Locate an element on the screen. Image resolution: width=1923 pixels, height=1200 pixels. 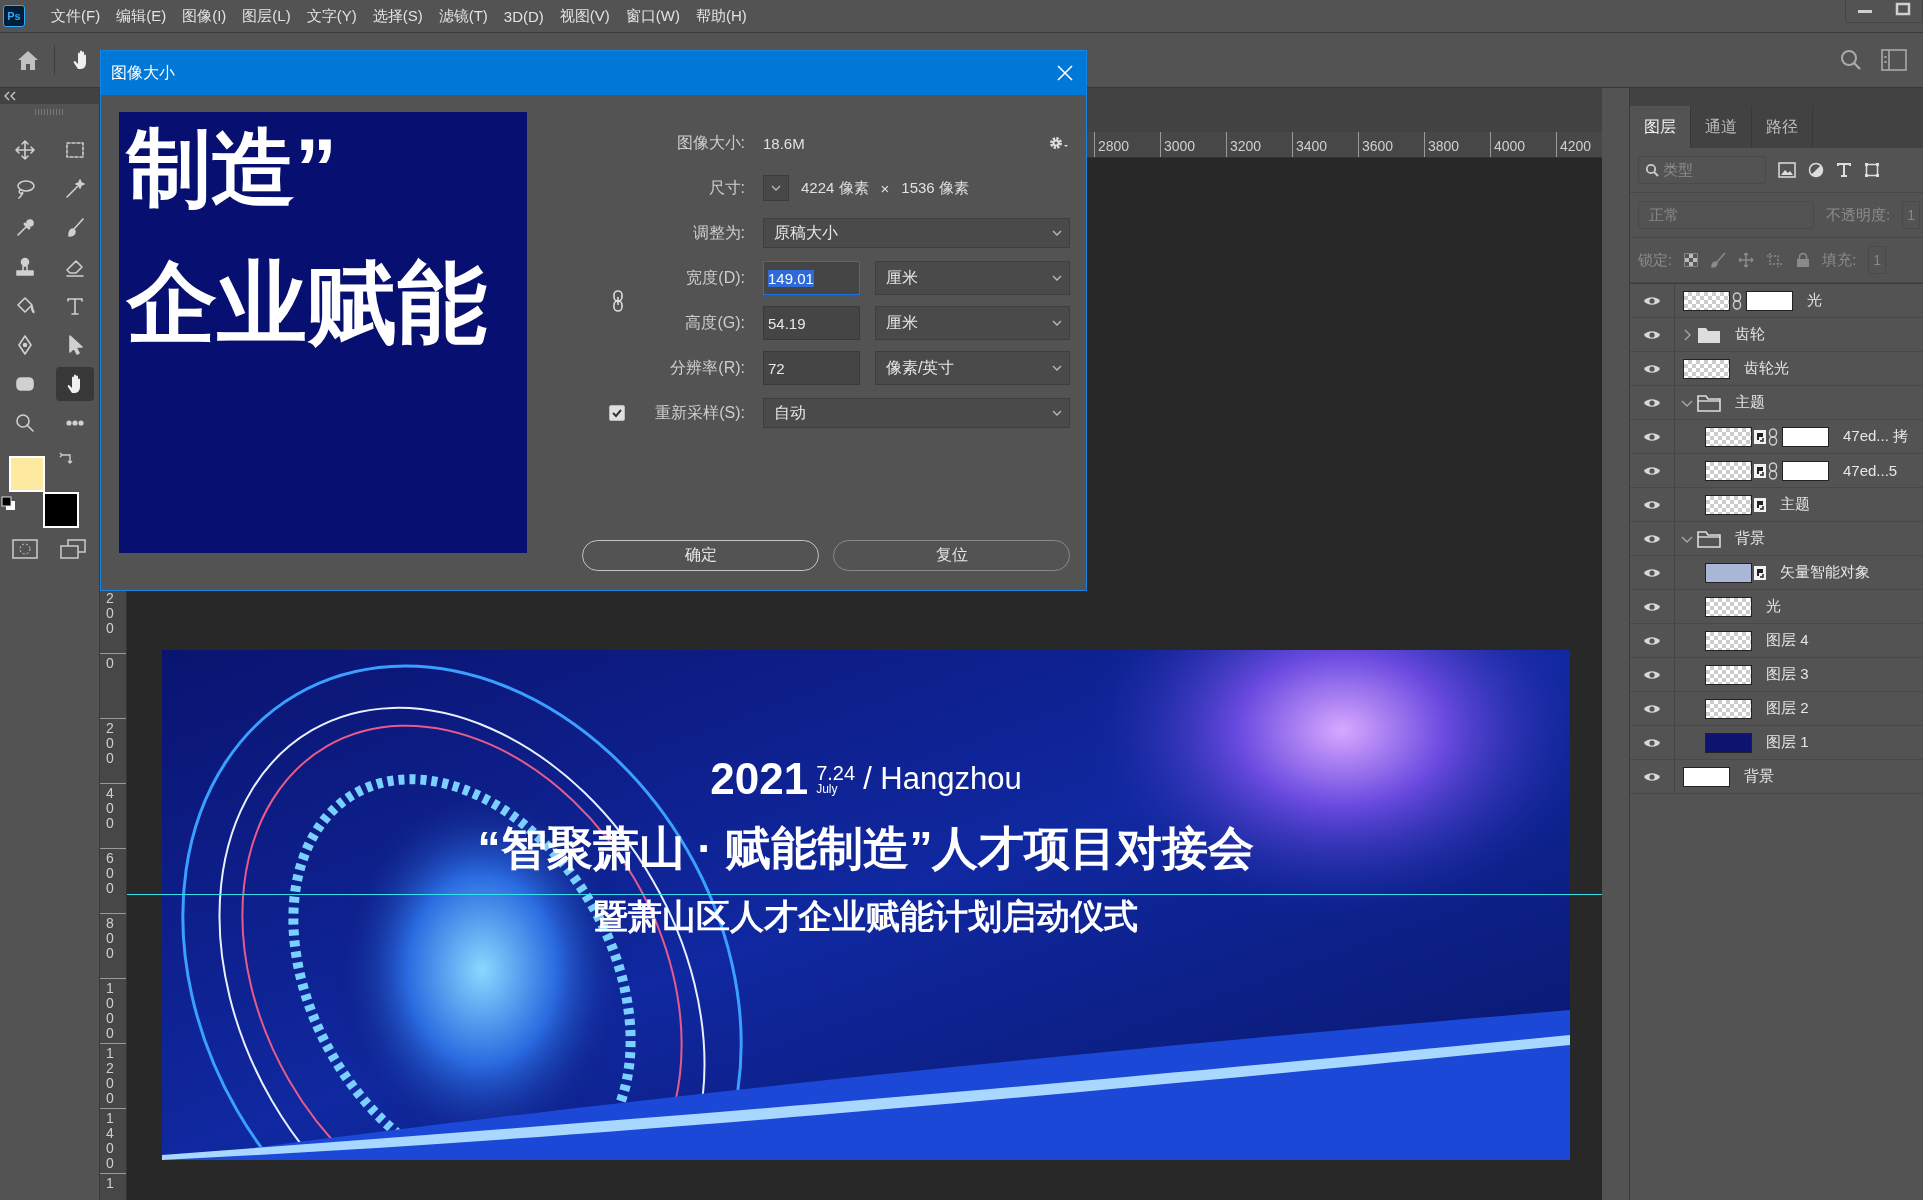
field-label: 宽度(D): is located at coordinates (715, 277).